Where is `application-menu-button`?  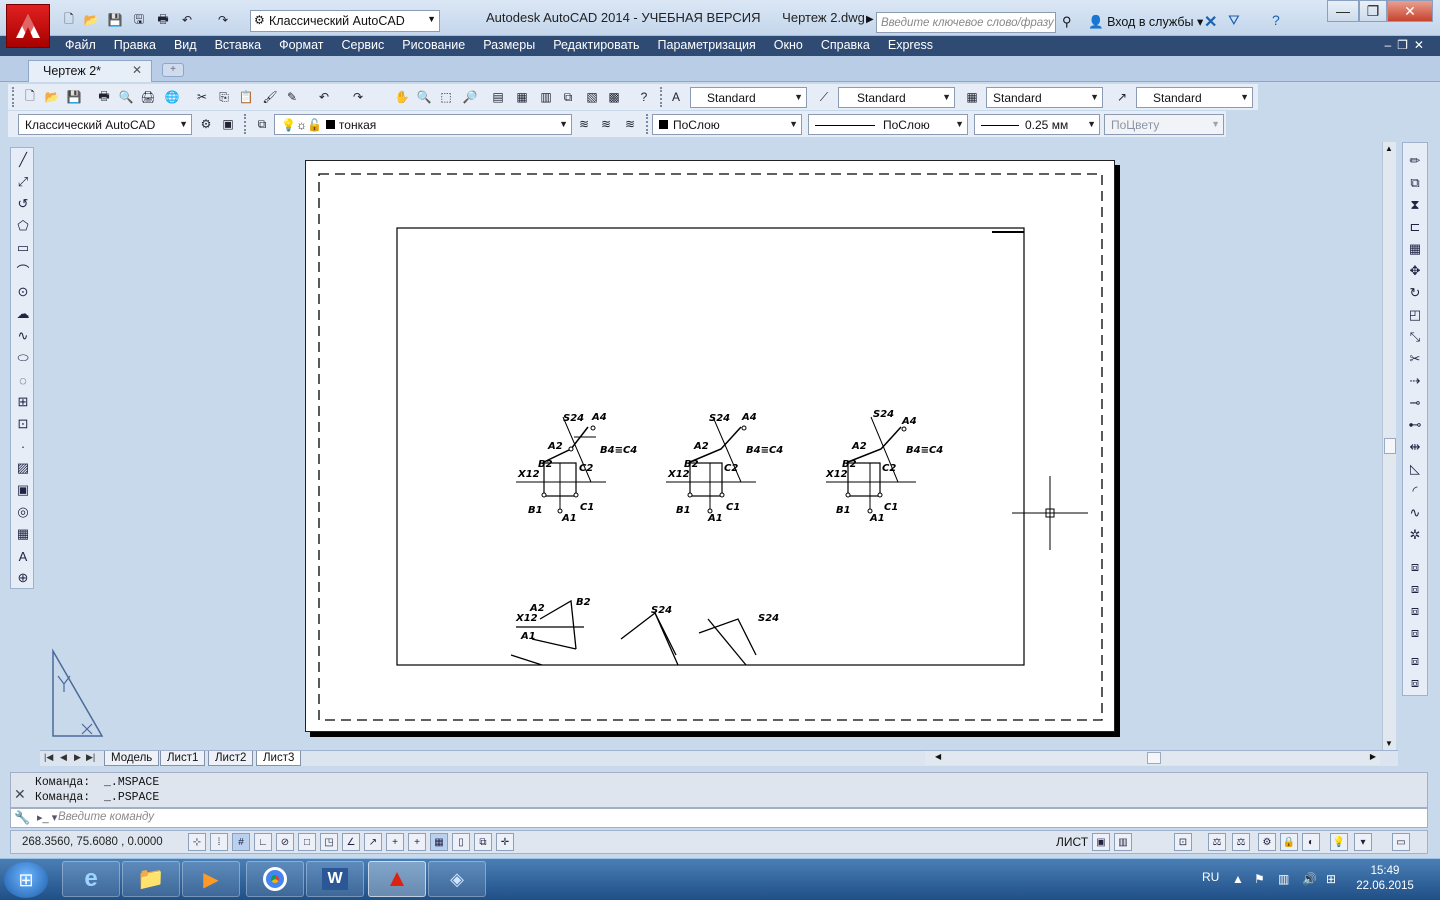
application-menu-button is located at coordinates (28, 26).